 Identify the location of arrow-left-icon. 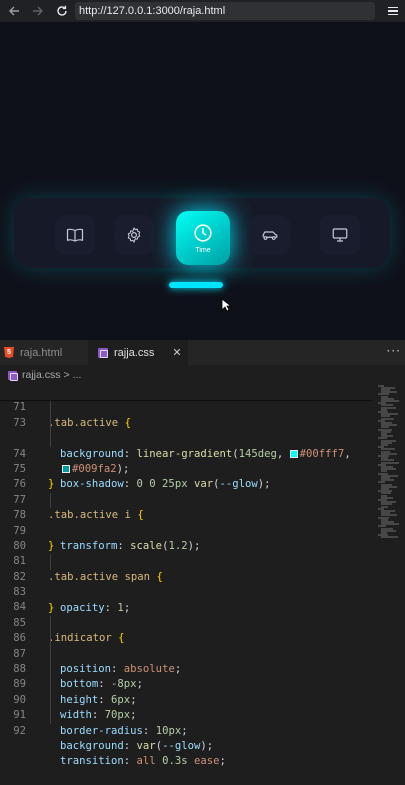
(14, 11).